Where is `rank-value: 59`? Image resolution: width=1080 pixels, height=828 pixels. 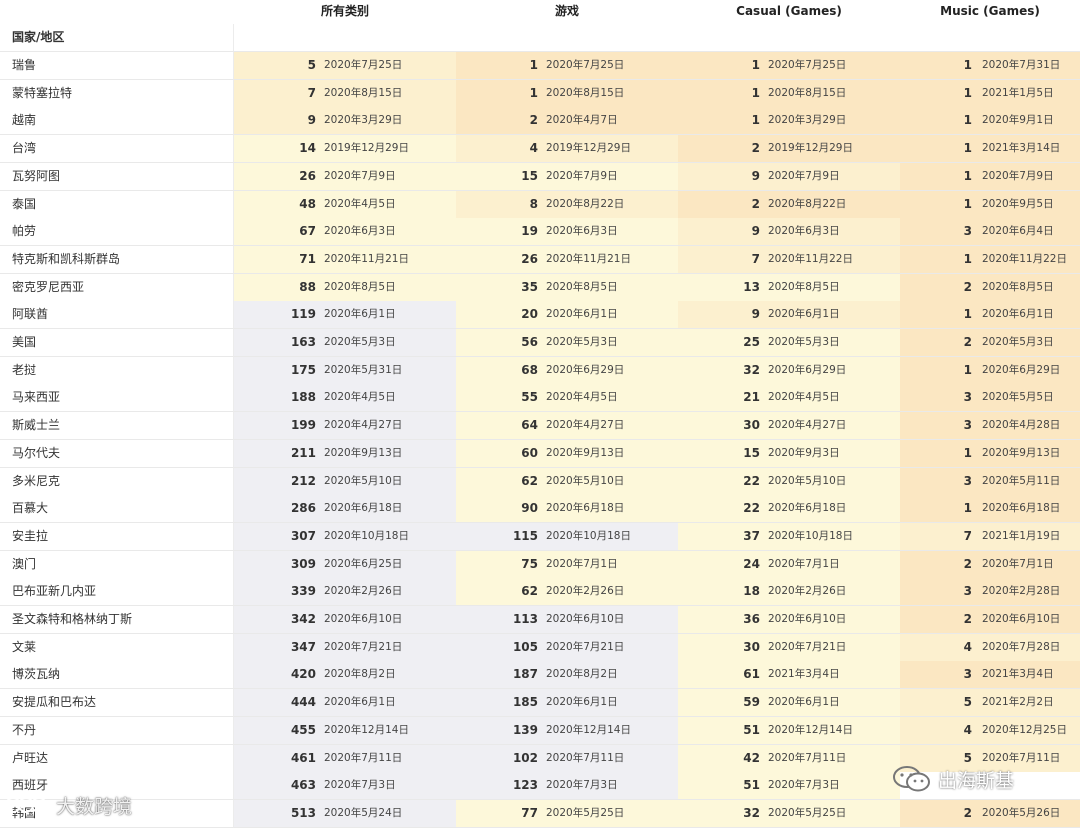
rank-value: 59 is located at coordinates (751, 702).